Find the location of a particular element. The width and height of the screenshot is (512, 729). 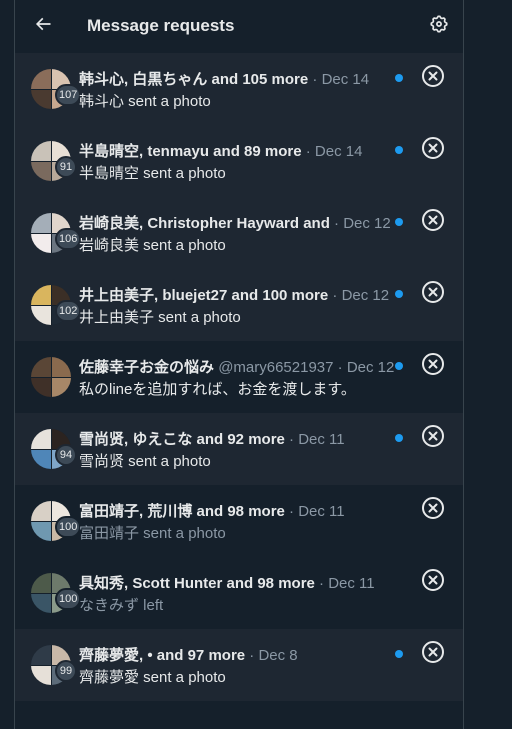

request-header-line: 富田靖子, 荒川博 and 98 more · Dec 11 is located at coordinates (244, 510).